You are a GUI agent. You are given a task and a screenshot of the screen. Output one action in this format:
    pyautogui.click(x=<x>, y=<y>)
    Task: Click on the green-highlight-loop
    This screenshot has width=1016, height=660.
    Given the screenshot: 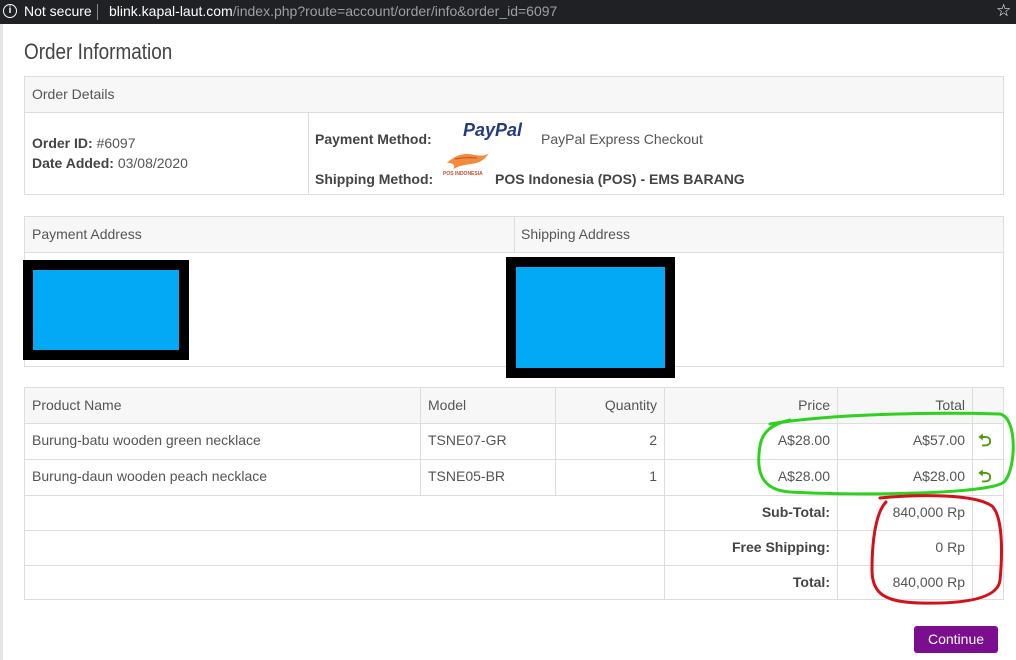 What is the action you would take?
    pyautogui.click(x=886, y=453)
    